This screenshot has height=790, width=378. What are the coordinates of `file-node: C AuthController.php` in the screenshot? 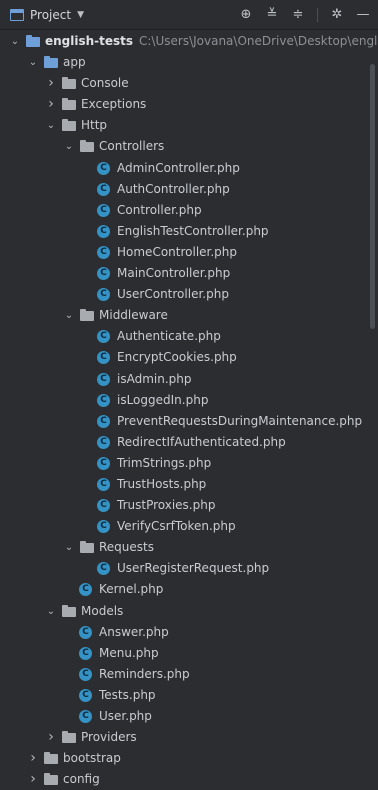 It's located at (189, 189).